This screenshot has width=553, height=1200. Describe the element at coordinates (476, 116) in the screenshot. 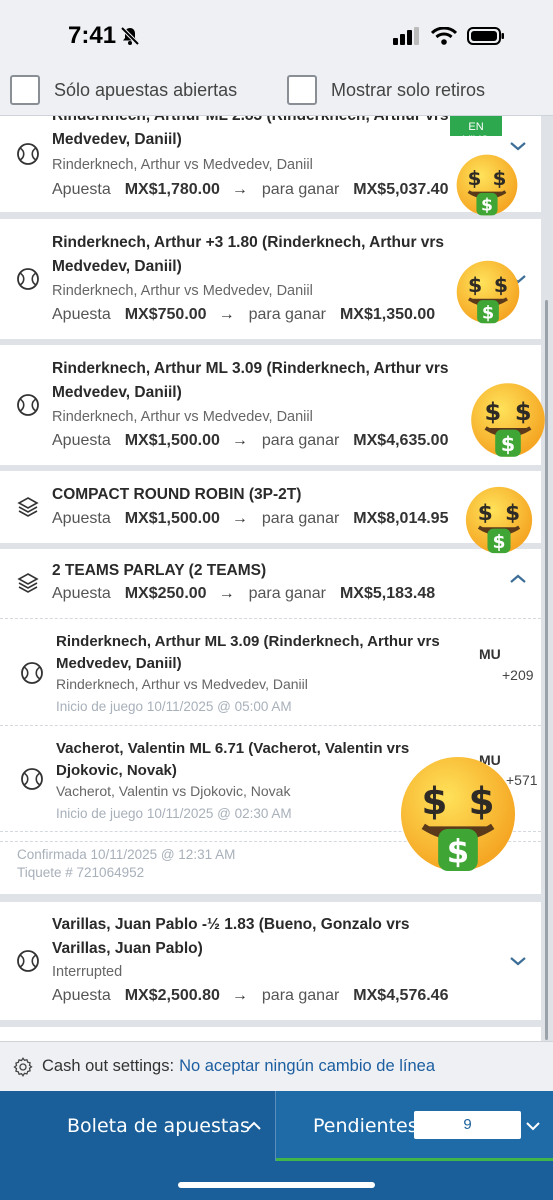

I see `broadcast-icon` at that location.